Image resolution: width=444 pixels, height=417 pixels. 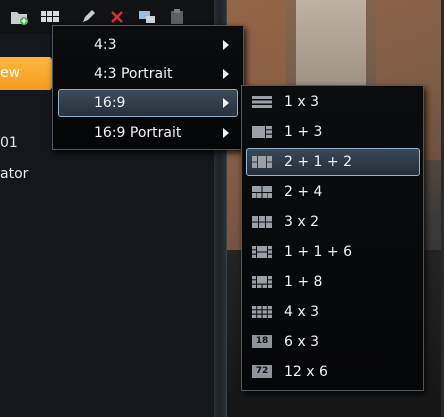 I want to click on menu-item-label: 4:3, so click(x=105, y=45).